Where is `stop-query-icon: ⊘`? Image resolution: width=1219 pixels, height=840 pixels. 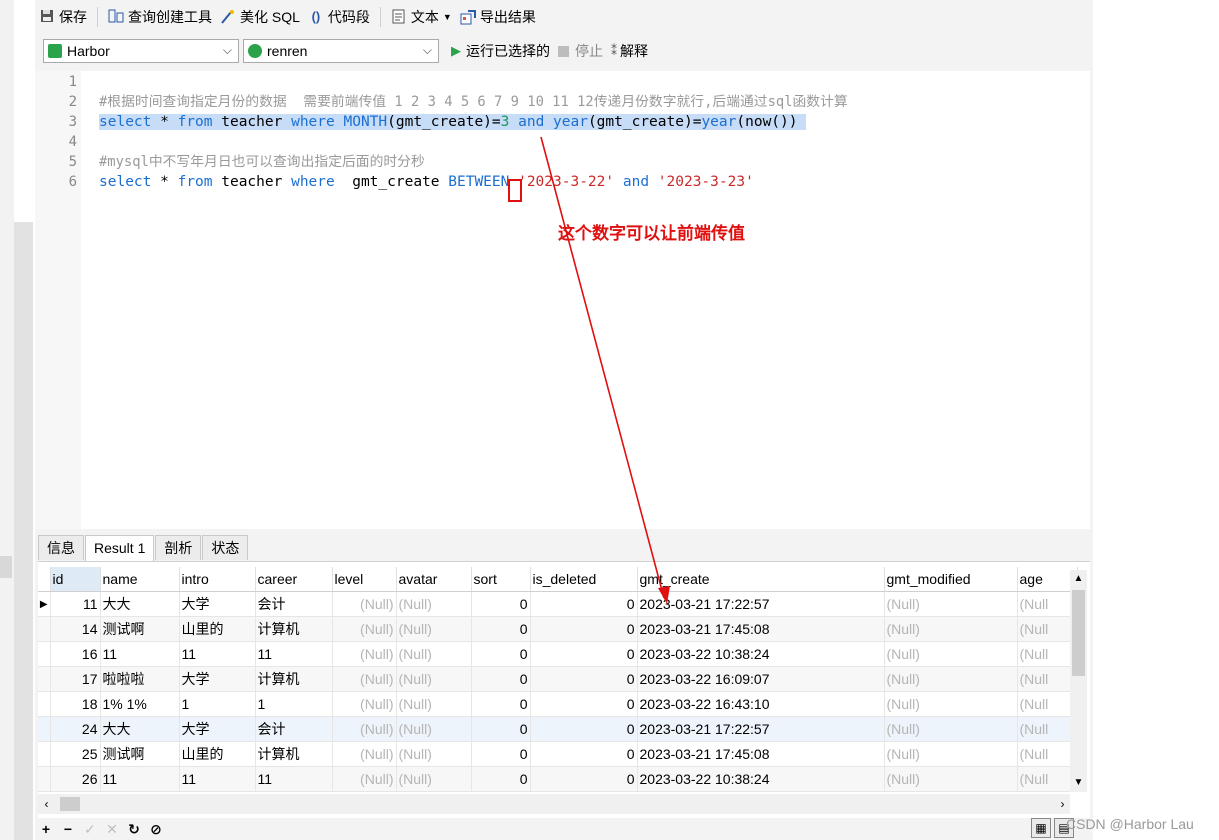 stop-query-icon: ⊘ is located at coordinates (156, 829).